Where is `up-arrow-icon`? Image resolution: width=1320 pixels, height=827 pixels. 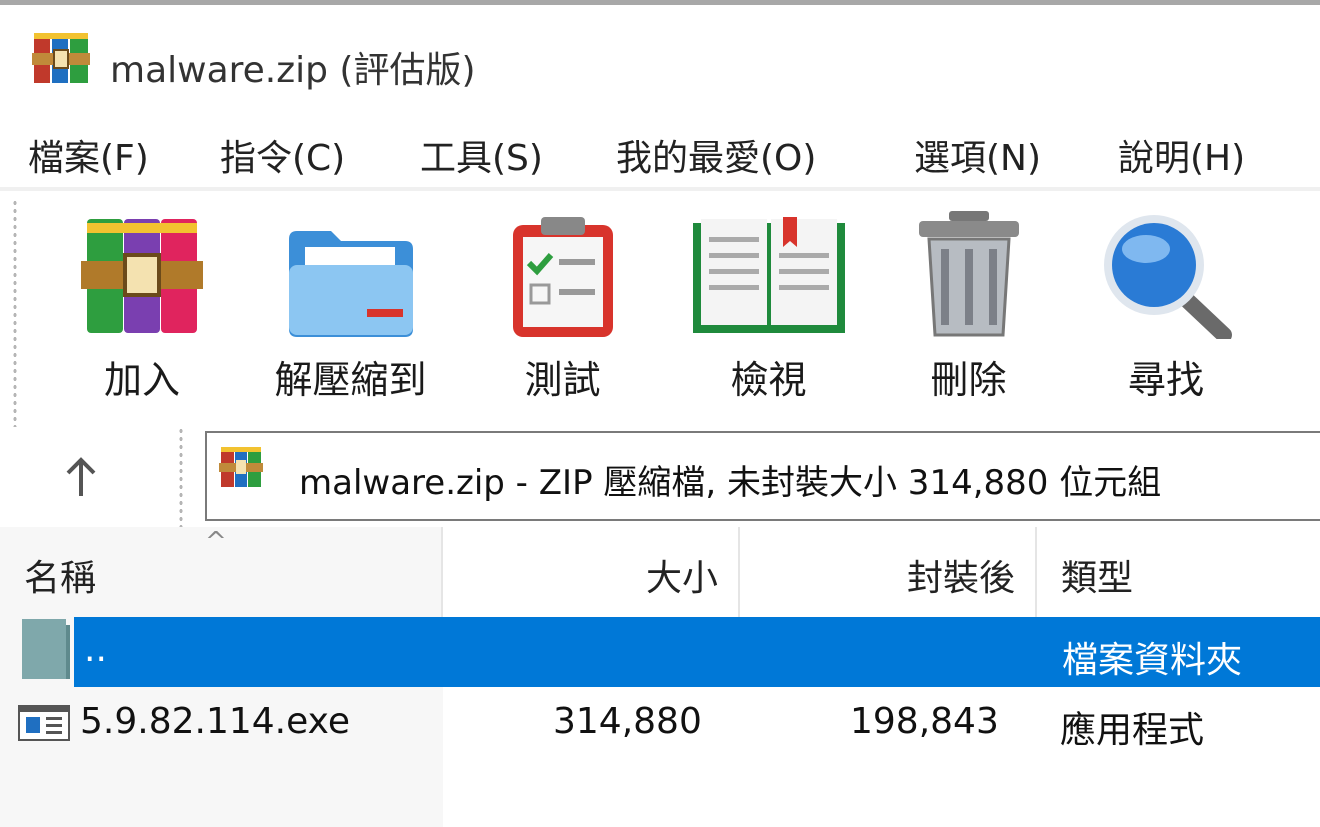
up-arrow-icon is located at coordinates (81, 477).